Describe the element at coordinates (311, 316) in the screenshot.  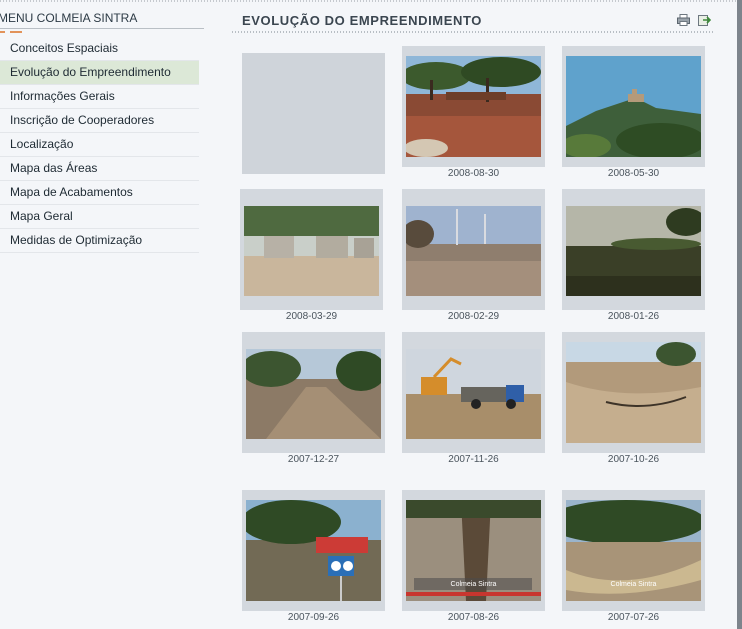
I see `photo-date: 2008-03-29` at that location.